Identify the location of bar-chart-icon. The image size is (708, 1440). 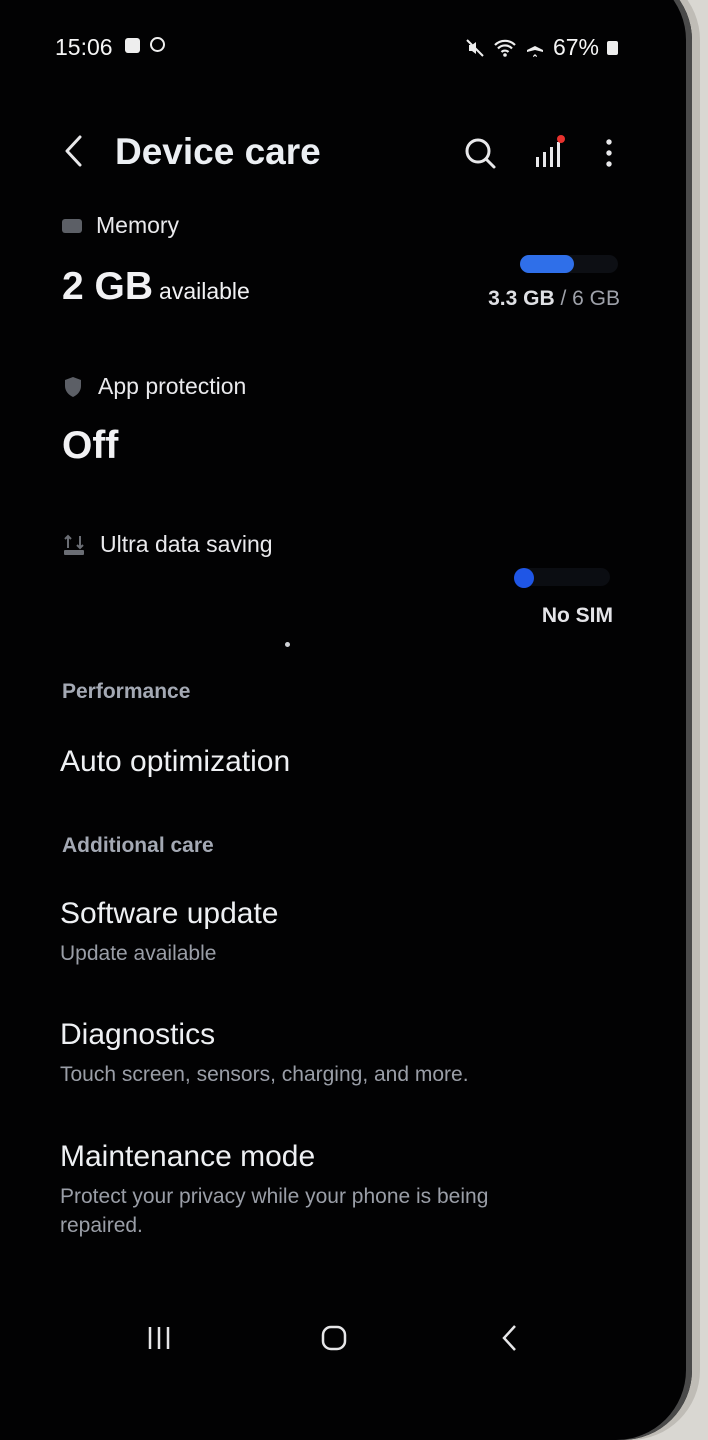
(550, 151).